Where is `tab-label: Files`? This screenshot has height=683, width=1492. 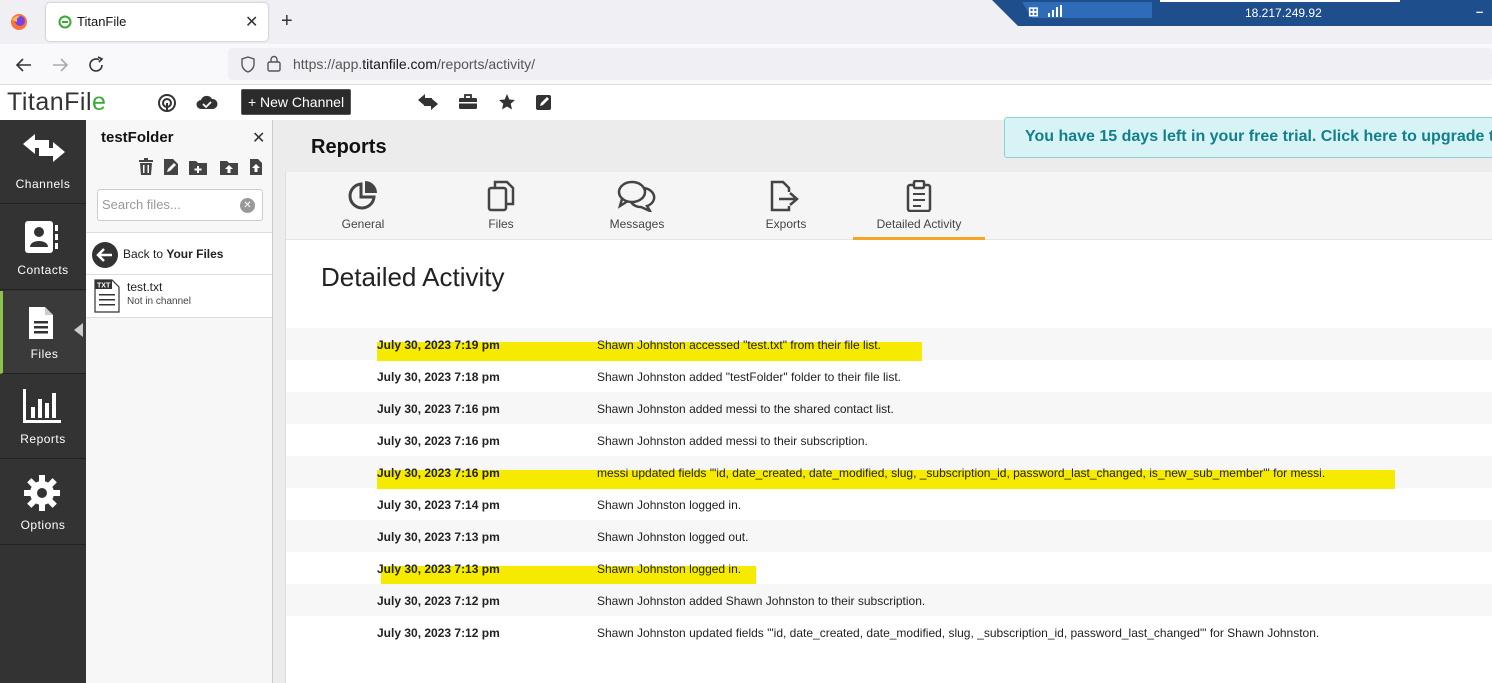
tab-label: Files is located at coordinates (501, 224).